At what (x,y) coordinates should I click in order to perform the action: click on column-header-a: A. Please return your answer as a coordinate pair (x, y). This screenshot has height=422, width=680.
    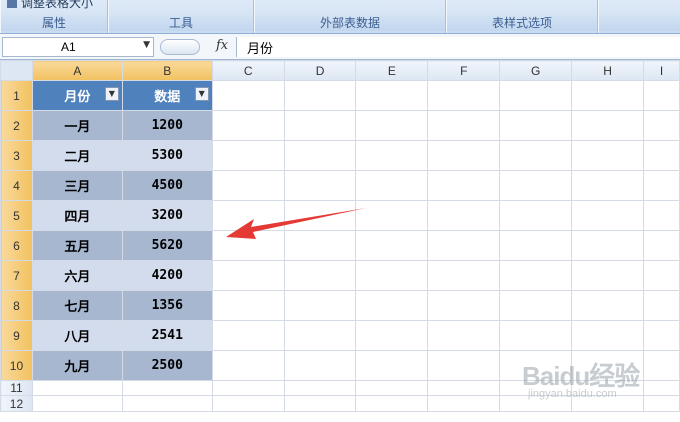
    Looking at the image, I should click on (77, 70).